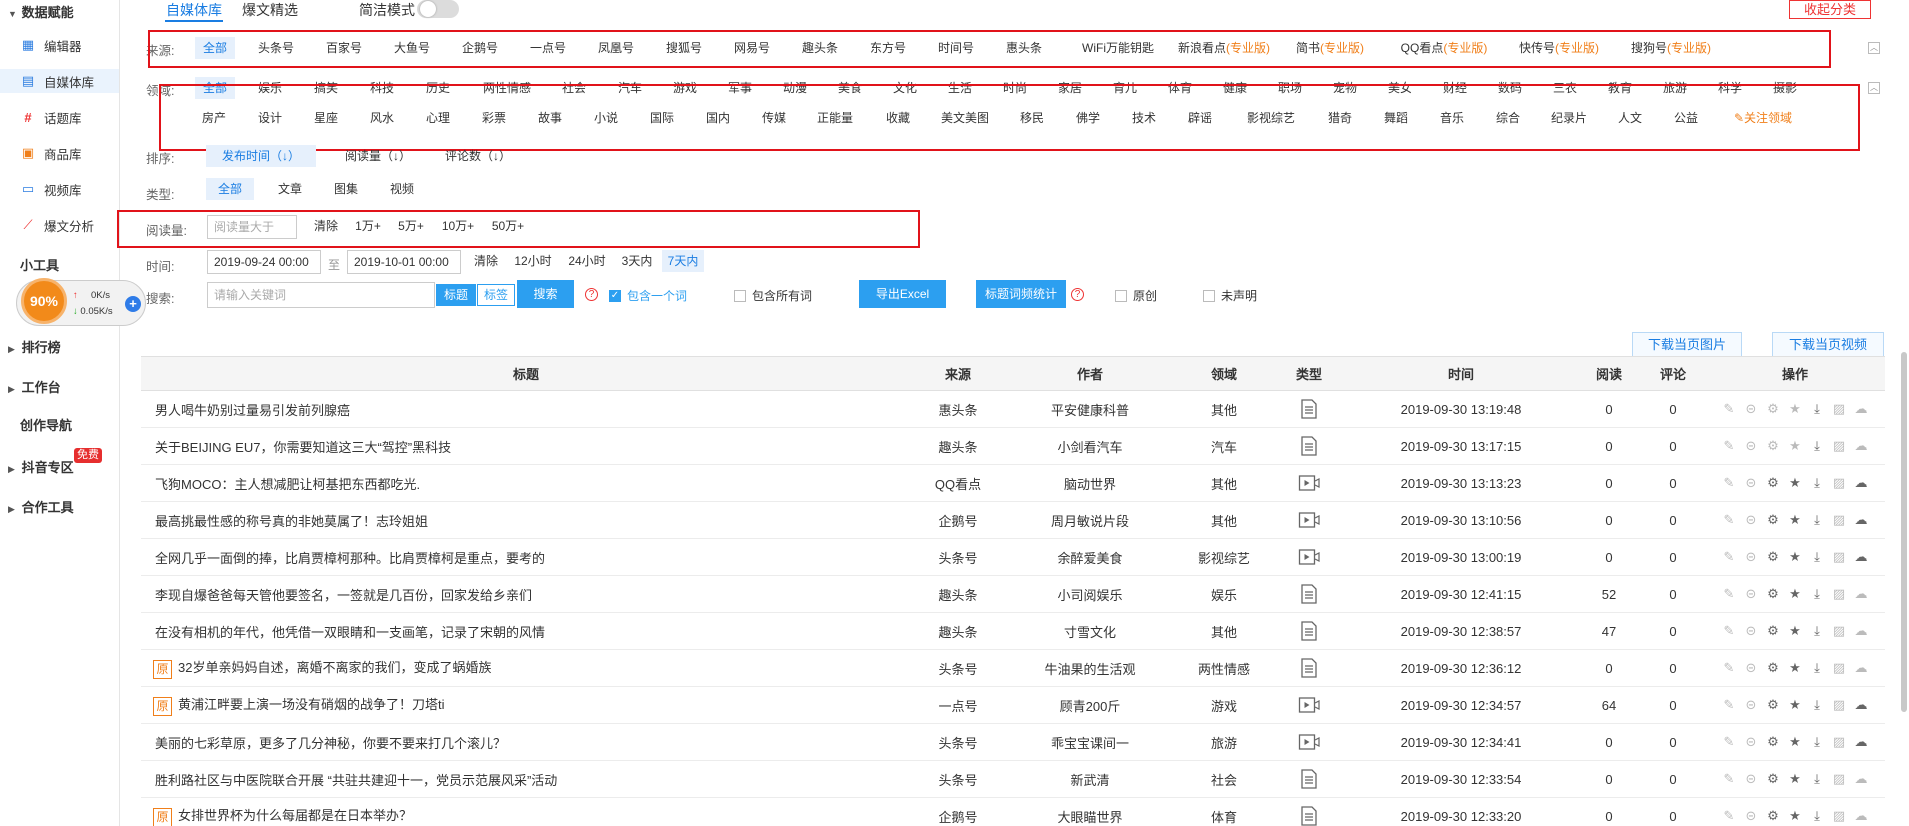  I want to click on title-text: 李现自爆爸爸每天管他要签名，一签就是几百份，回家发给乡亲们, so click(343, 595).